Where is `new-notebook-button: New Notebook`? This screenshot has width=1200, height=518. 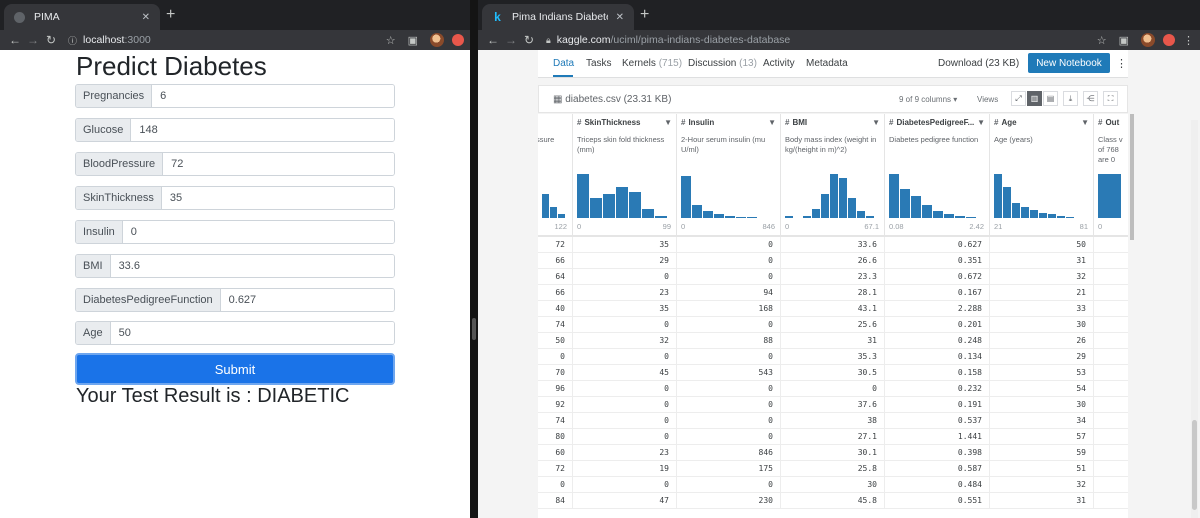
new-notebook-button: New Notebook is located at coordinates (1069, 63).